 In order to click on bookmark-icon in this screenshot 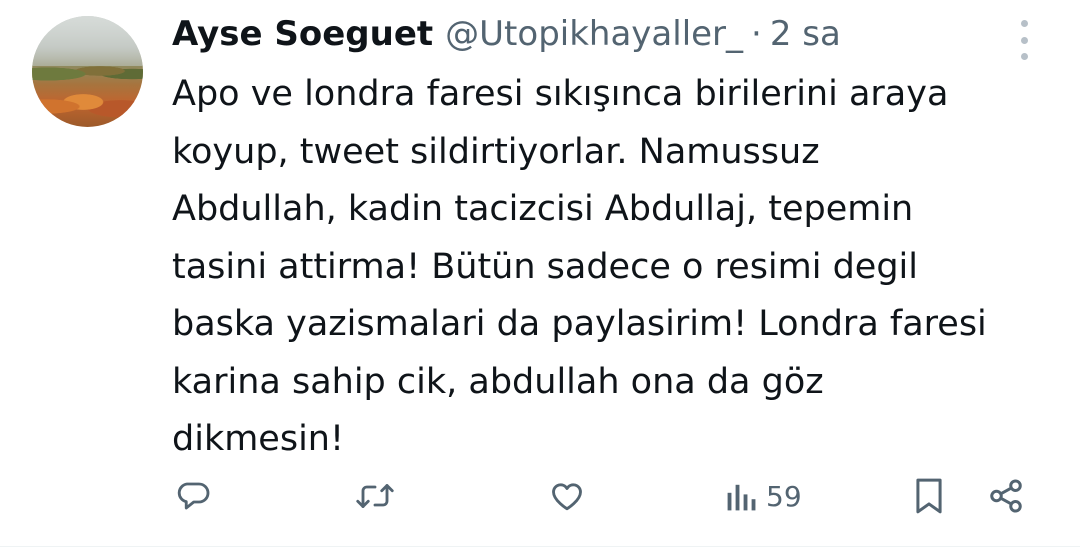, I will do `click(929, 496)`.